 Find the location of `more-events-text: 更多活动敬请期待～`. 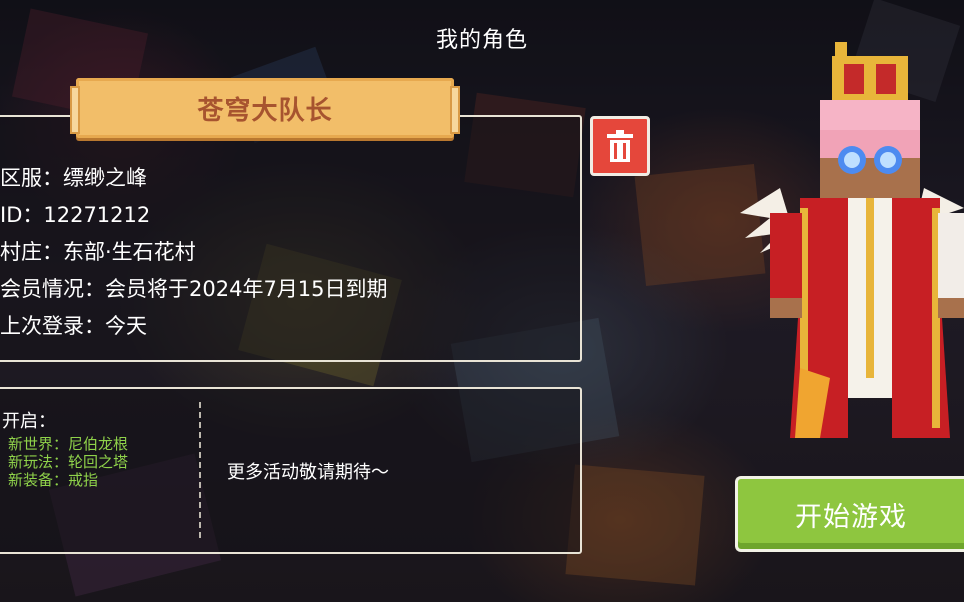

more-events-text: 更多活动敬请期待～ is located at coordinates (308, 472).